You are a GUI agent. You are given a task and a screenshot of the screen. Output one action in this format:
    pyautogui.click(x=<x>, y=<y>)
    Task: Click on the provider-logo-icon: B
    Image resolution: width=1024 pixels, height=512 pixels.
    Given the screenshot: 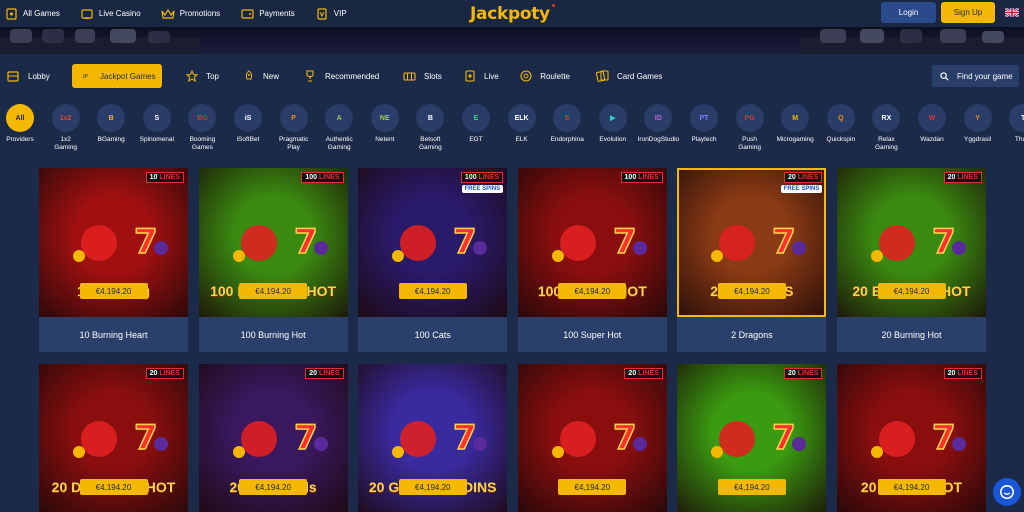 What is the action you would take?
    pyautogui.click(x=111, y=118)
    